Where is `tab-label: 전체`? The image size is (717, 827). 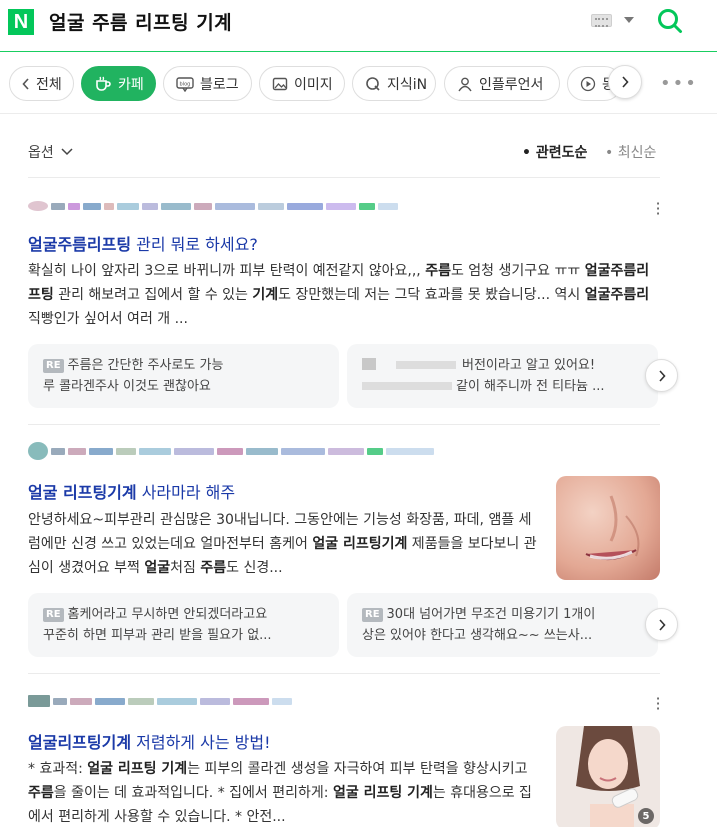
tab-label: 전체 is located at coordinates (49, 84).